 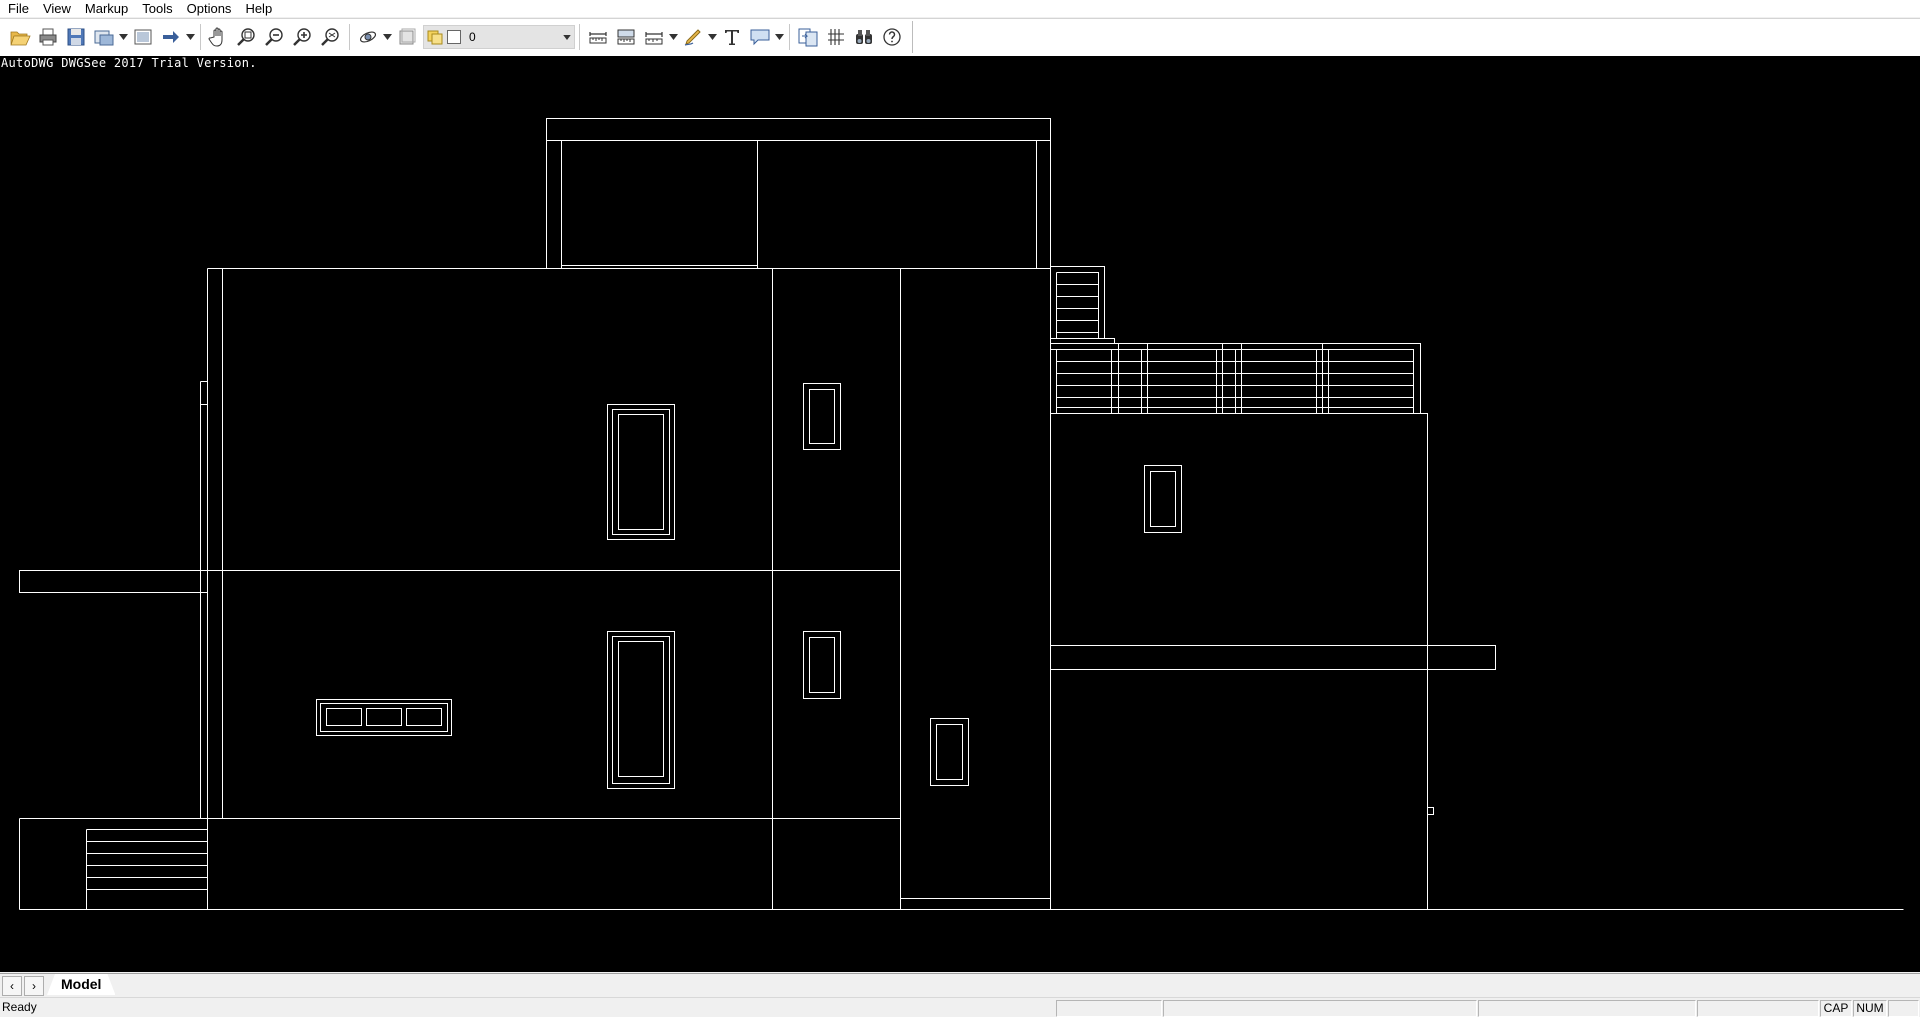 What do you see at coordinates (808, 37) in the screenshot?
I see `compare-icon` at bounding box center [808, 37].